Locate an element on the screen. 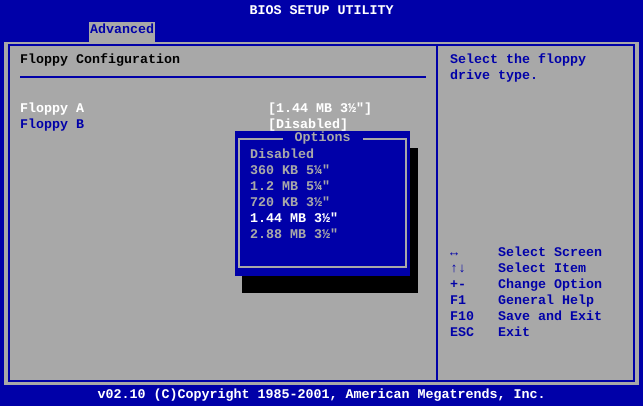  option-item: 1.2 MB 5¼" is located at coordinates (290, 187).